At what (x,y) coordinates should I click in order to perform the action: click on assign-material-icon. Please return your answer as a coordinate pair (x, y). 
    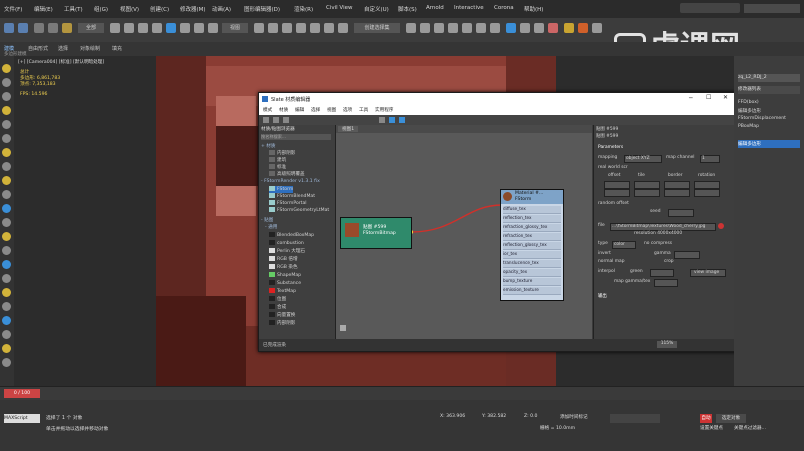
    Looking at the image, I should click on (276, 120).